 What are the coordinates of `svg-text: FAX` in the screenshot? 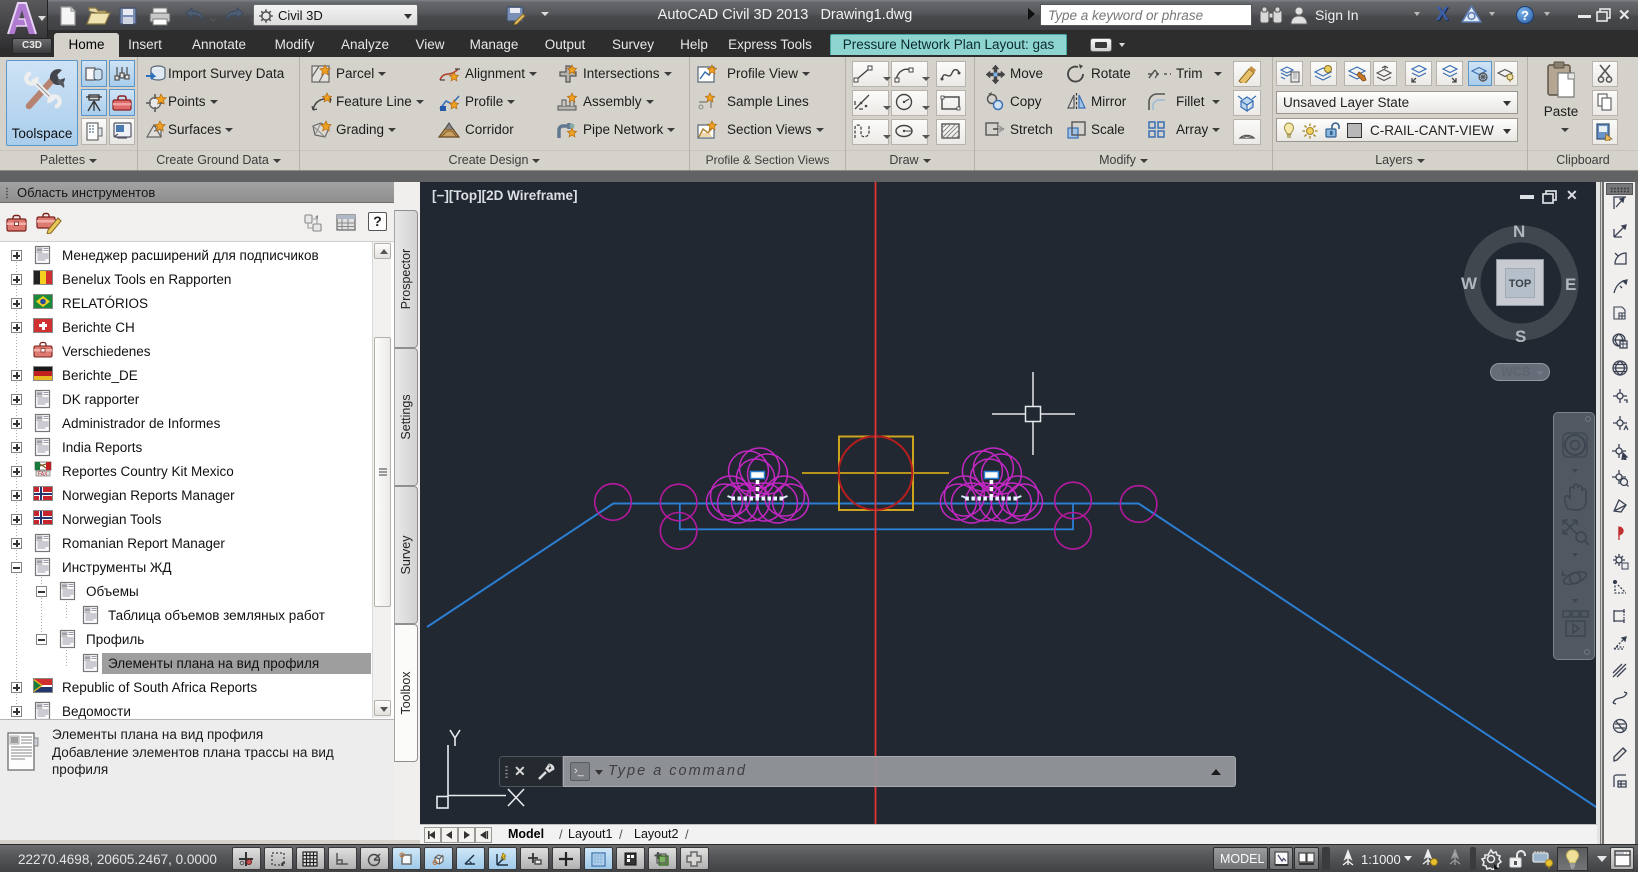 It's located at (43, 475).